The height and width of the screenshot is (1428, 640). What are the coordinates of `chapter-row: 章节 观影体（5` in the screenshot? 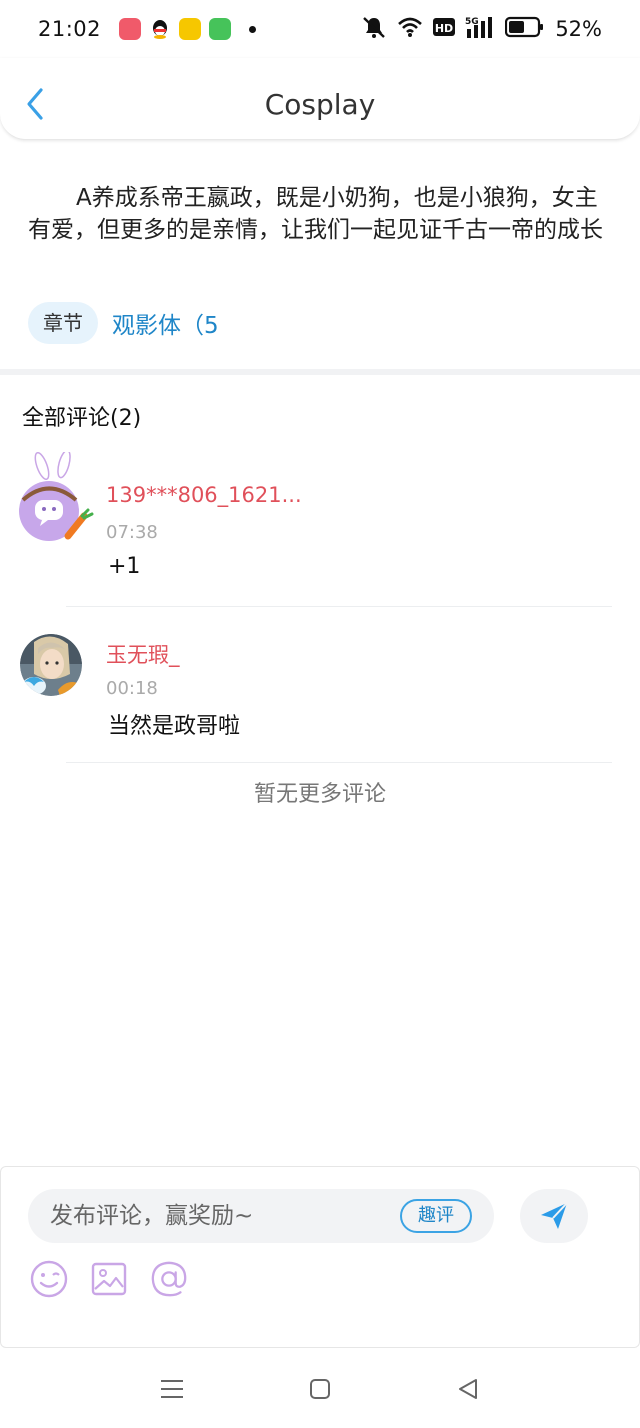 It's located at (123, 323).